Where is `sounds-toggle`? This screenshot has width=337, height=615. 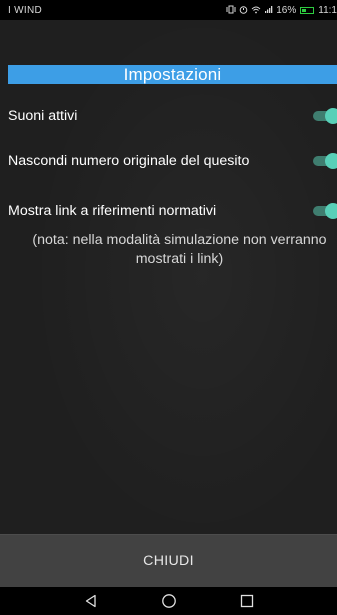 sounds-toggle is located at coordinates (325, 116).